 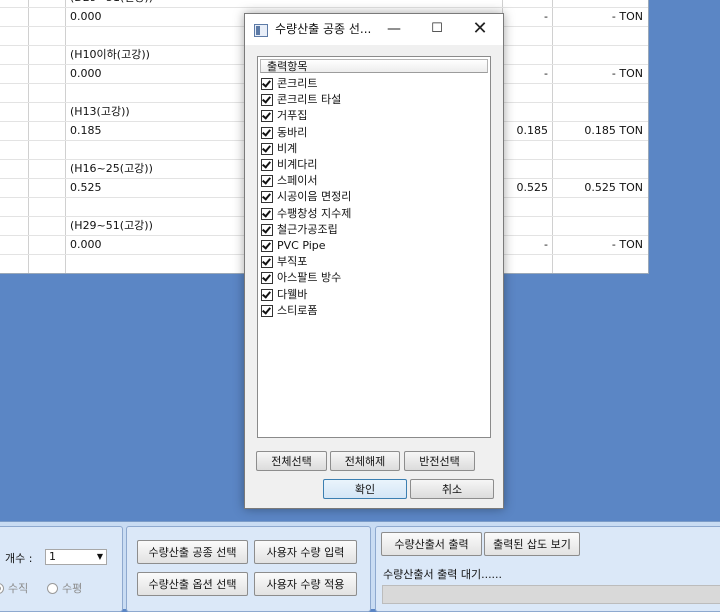 What do you see at coordinates (314, 197) in the screenshot?
I see `list-item-label: 시공이음 면정리` at bounding box center [314, 197].